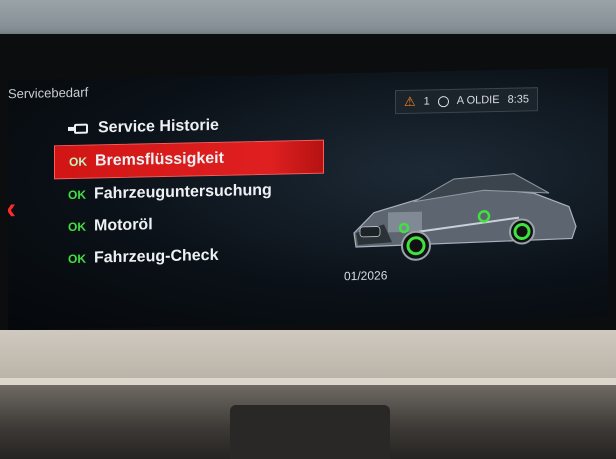 This screenshot has height=459, width=616. I want to click on back-arrow-icon: ‹, so click(12, 209).